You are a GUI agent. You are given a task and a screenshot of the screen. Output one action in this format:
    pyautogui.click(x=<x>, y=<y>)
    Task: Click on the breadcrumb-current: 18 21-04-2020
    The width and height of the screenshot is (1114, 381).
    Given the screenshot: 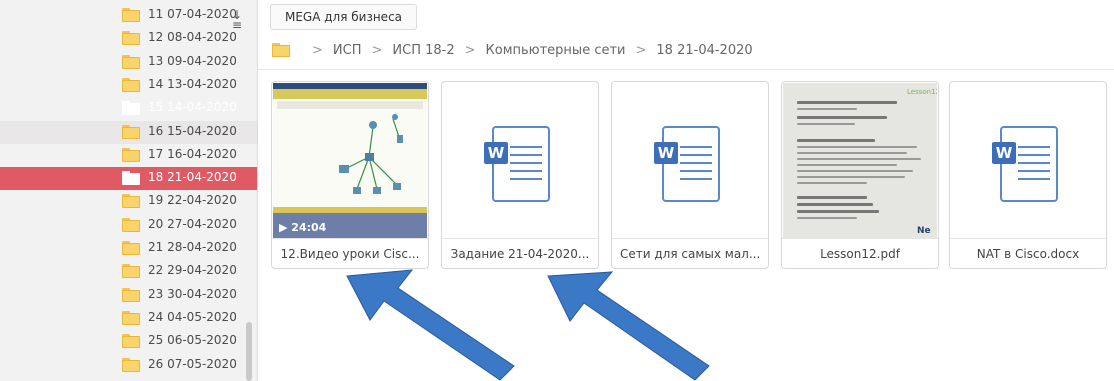 What is the action you would take?
    pyautogui.click(x=704, y=50)
    